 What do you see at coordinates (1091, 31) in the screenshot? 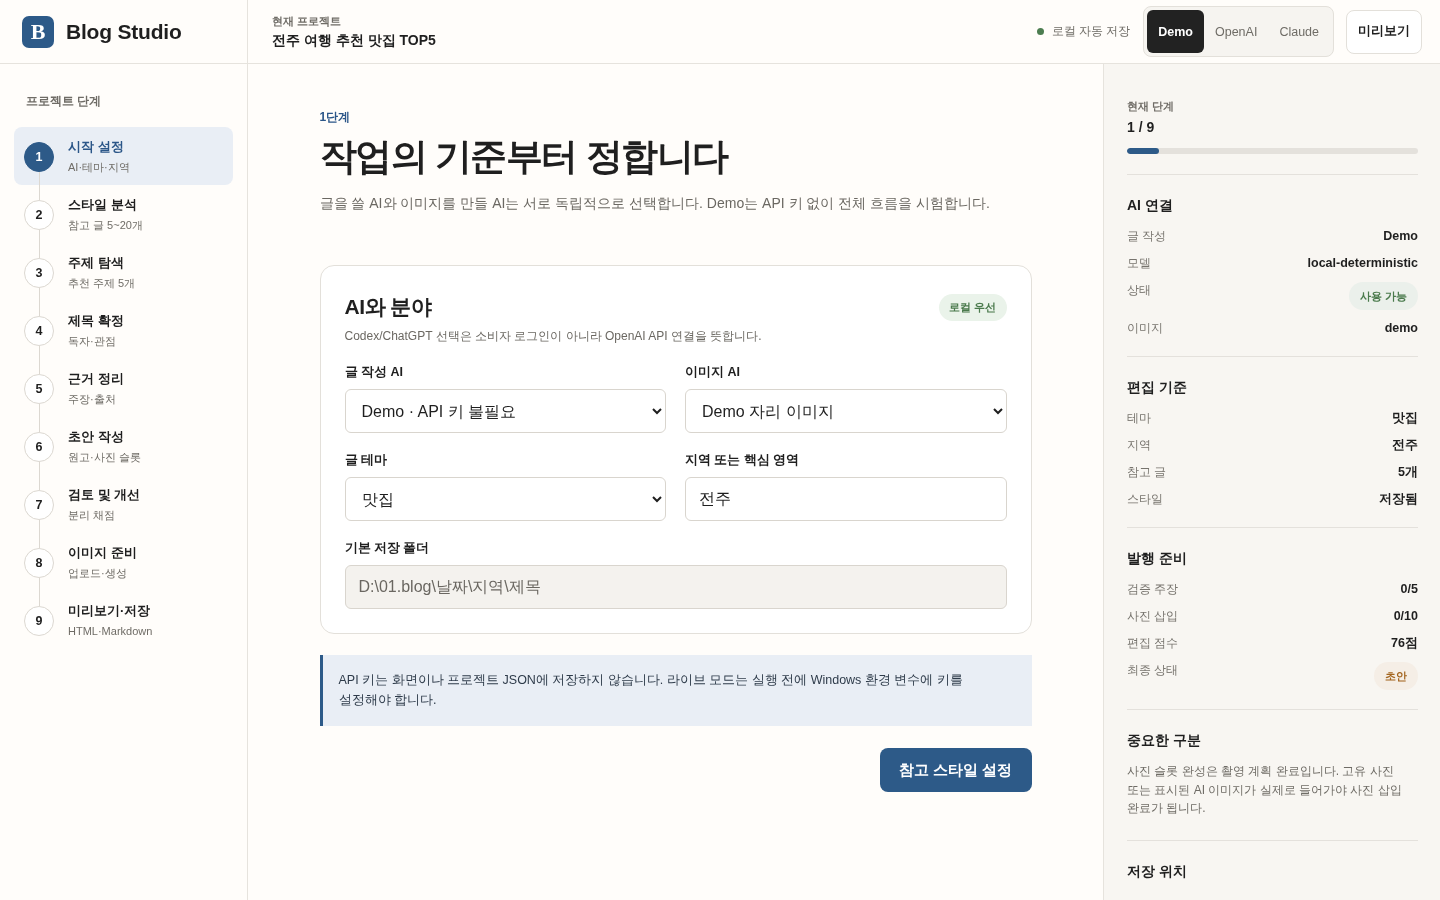
I see `save-status: 로컬 자동 저장` at bounding box center [1091, 31].